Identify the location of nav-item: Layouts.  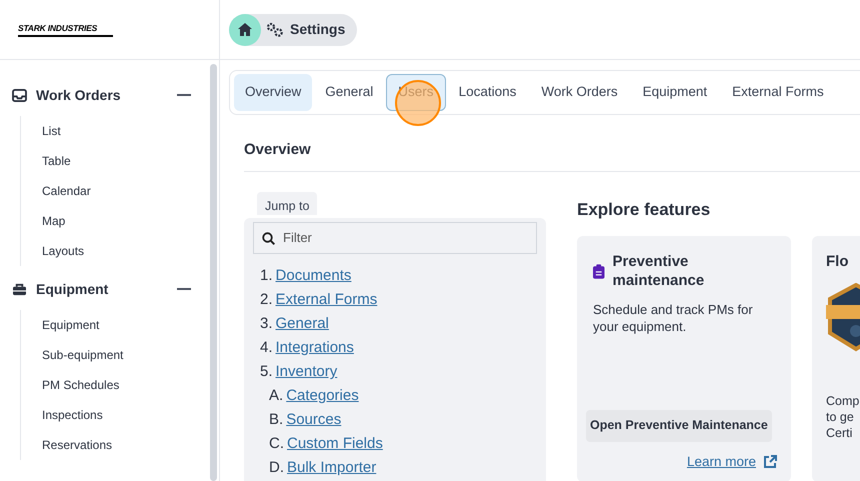
(63, 251).